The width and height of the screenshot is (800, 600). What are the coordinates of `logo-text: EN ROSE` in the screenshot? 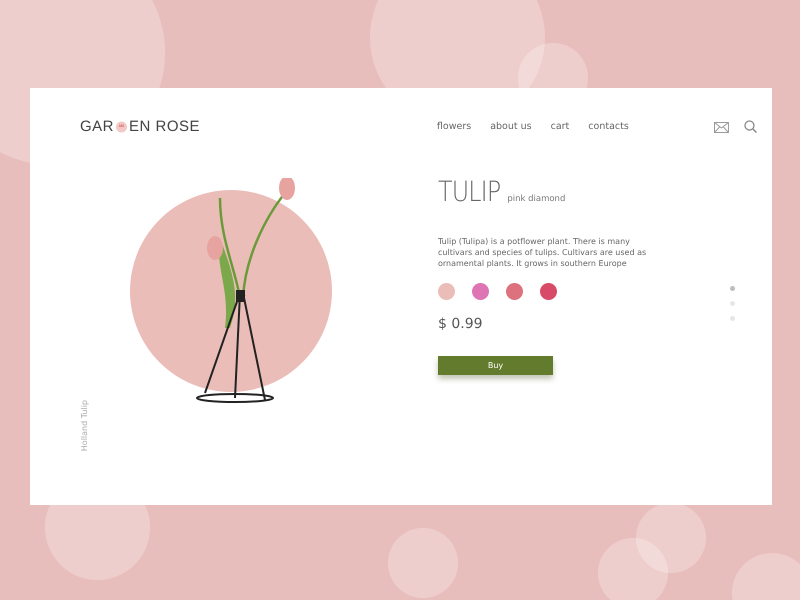 It's located at (164, 126).